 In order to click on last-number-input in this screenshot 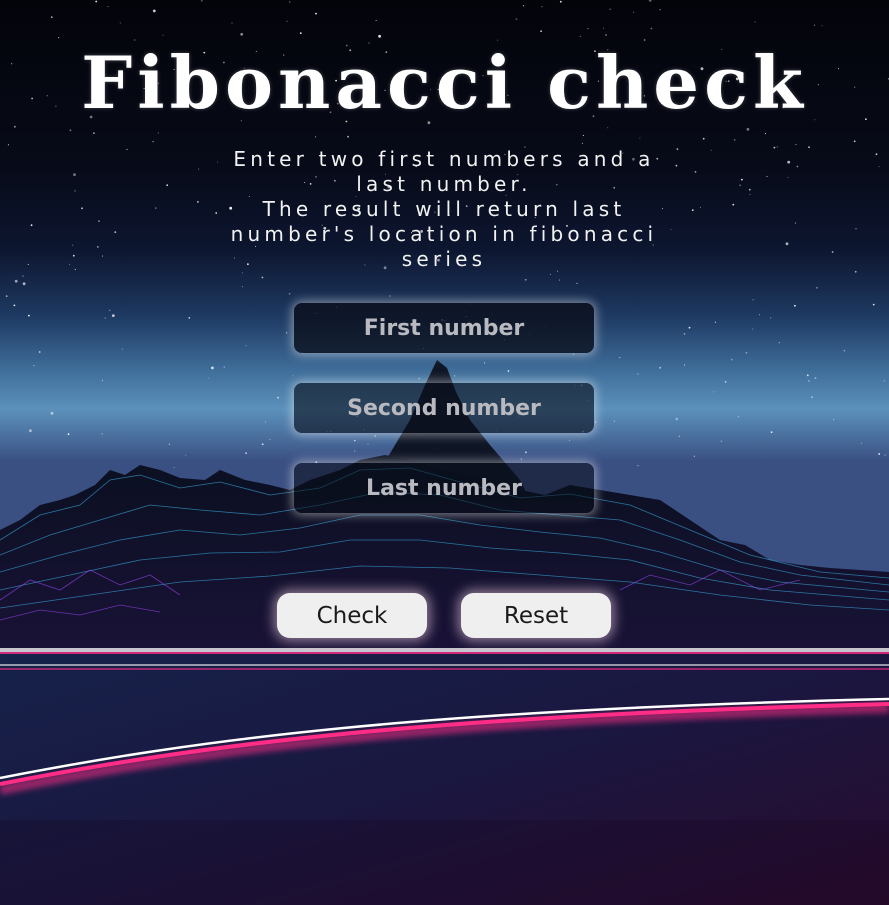, I will do `click(444, 488)`.